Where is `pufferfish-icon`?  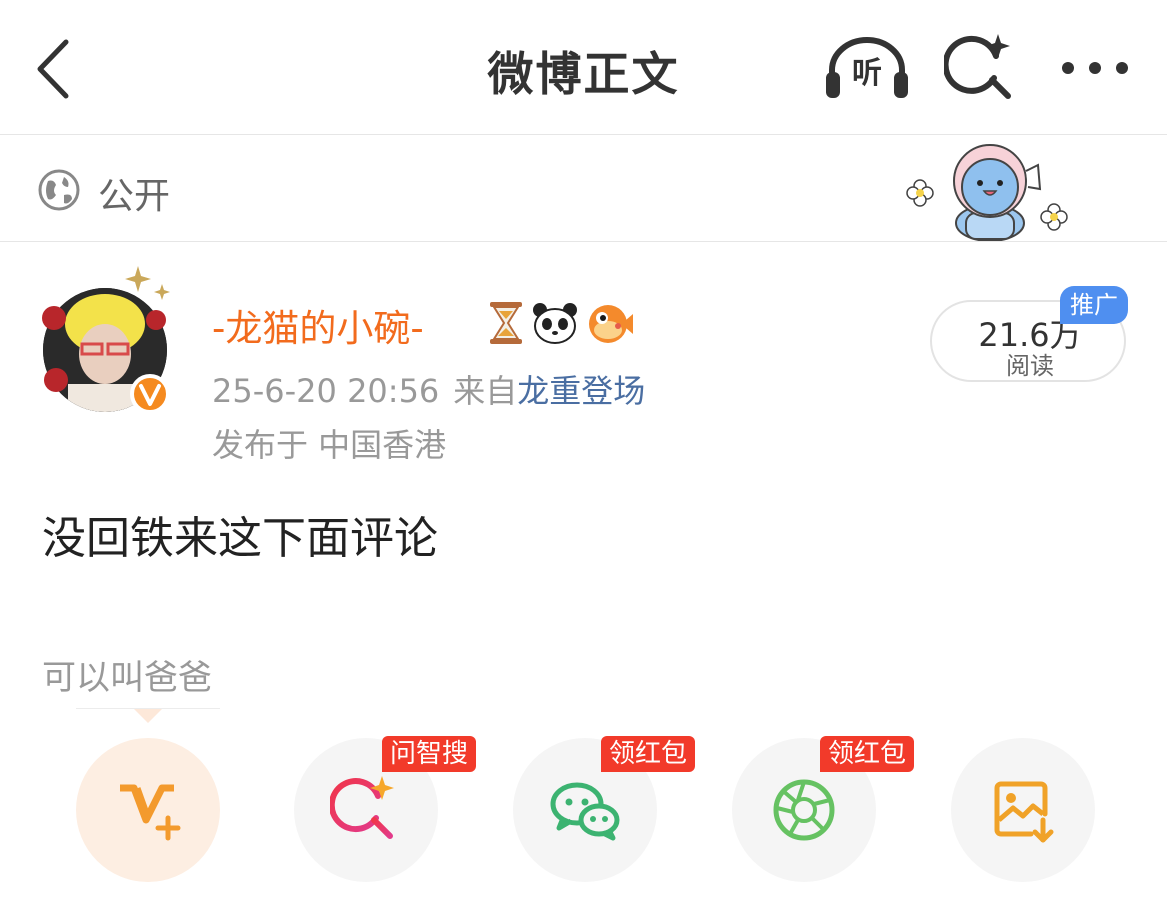
pufferfish-icon is located at coordinates (611, 324).